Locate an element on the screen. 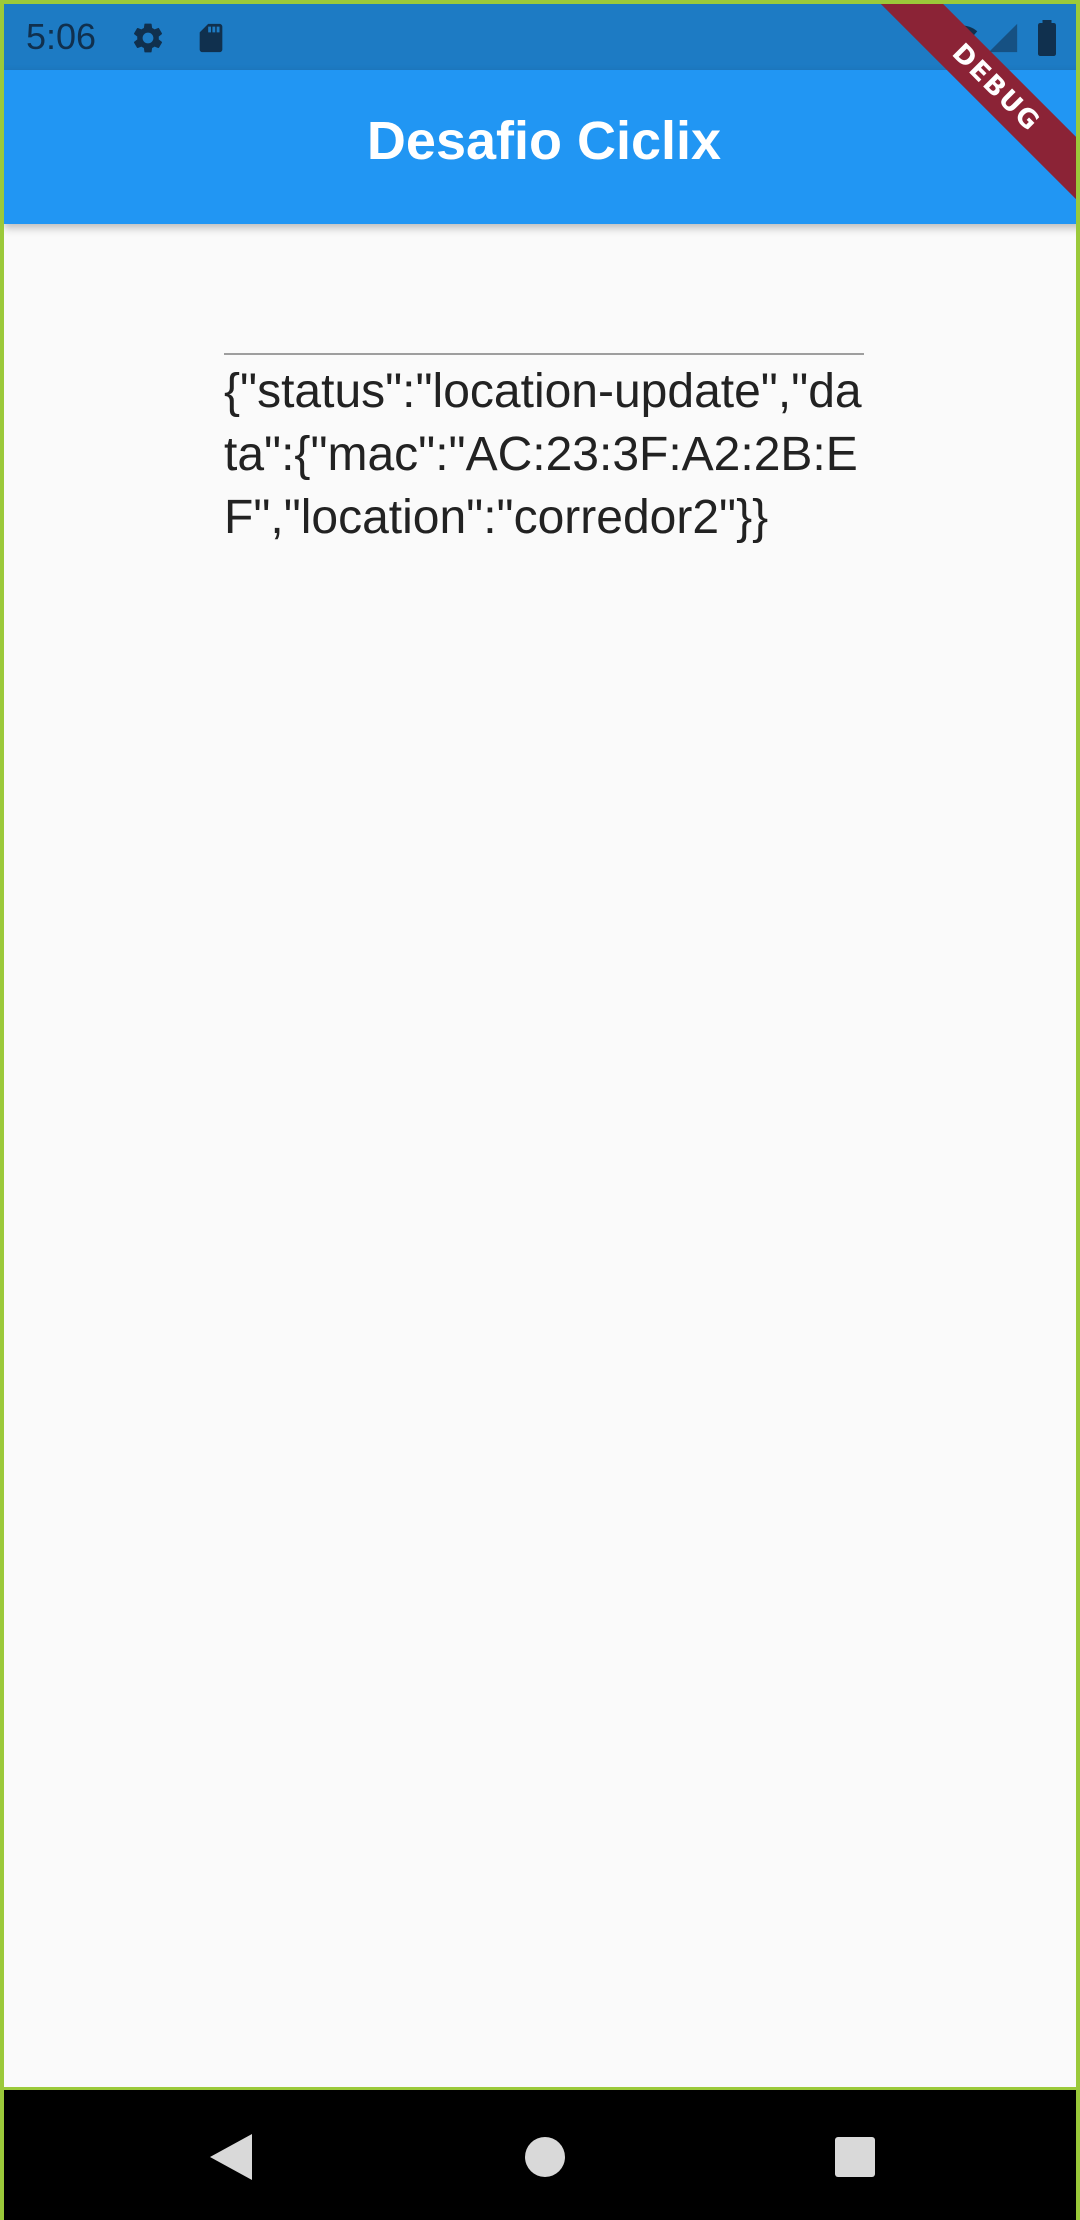 The width and height of the screenshot is (1080, 2220). battery-icon is located at coordinates (1047, 40).